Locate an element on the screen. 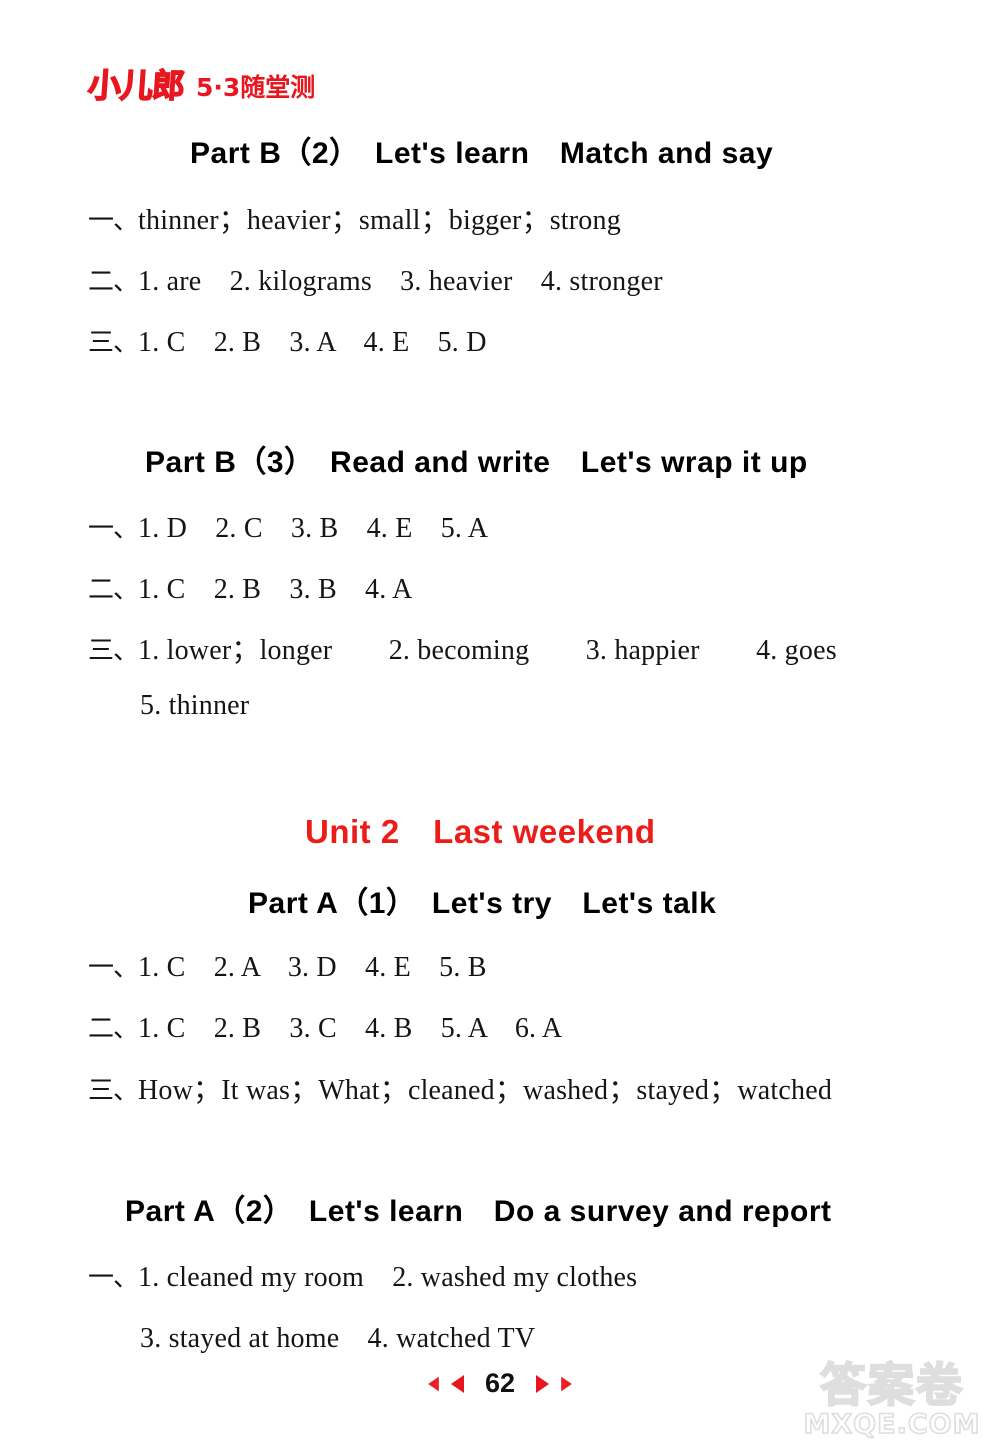 The image size is (1000, 1456). section-heading-part-b-2: Part B（2） Let's learn Match and say is located at coordinates (482, 153).